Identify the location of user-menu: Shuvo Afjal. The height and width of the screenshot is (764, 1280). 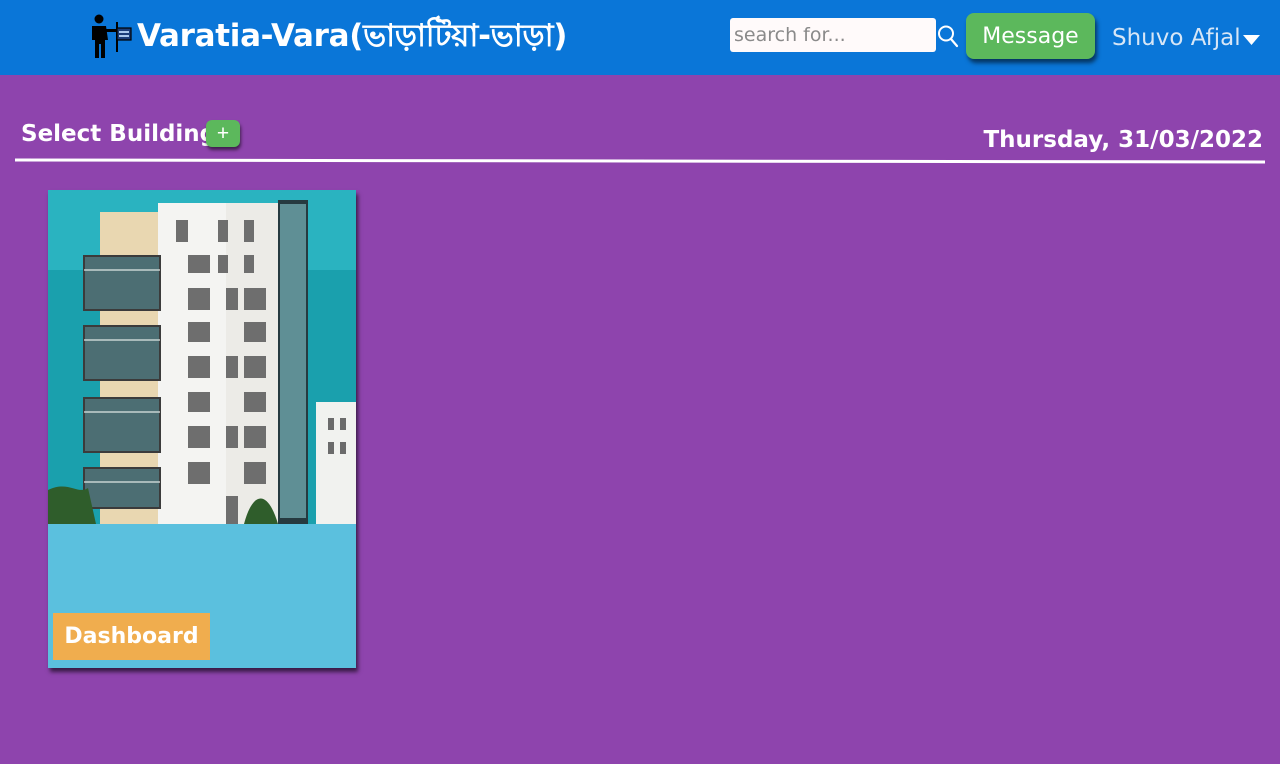
(1186, 38).